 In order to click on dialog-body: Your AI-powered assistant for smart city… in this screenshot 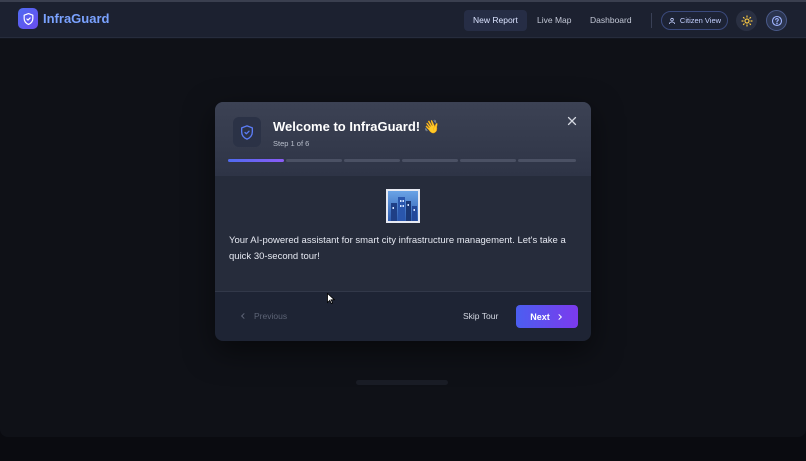, I will do `click(403, 234)`.